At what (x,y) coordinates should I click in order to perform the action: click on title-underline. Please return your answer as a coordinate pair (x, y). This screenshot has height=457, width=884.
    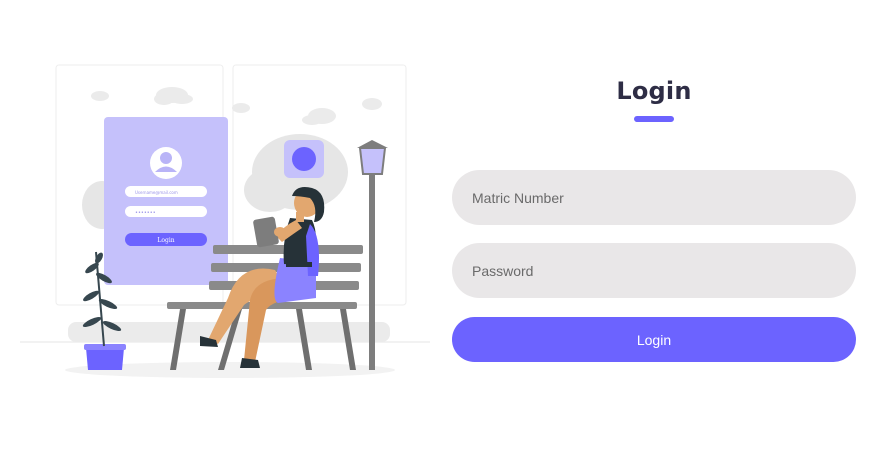
    Looking at the image, I should click on (654, 119).